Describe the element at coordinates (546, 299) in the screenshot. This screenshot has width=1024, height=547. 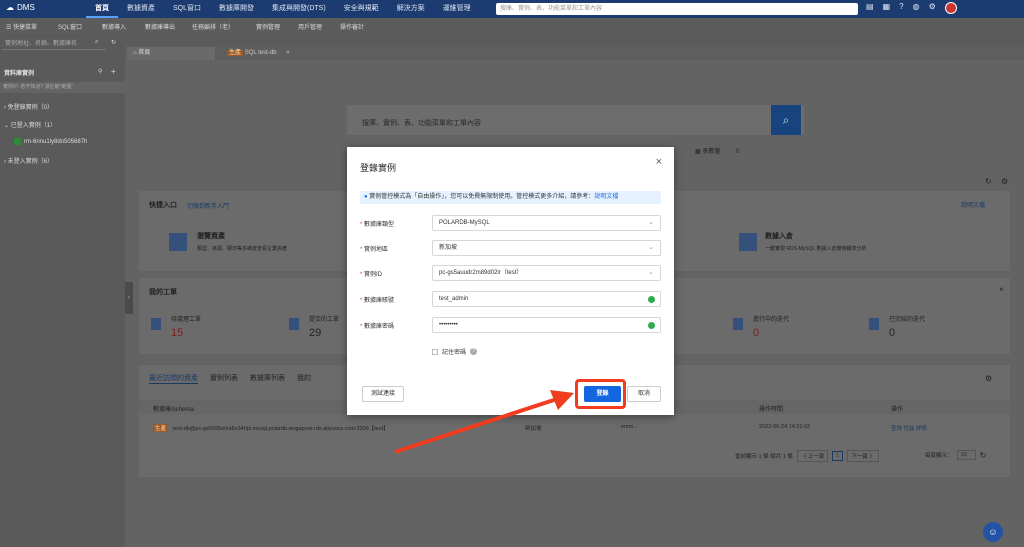
I see `db-account-input: test_admin` at that location.